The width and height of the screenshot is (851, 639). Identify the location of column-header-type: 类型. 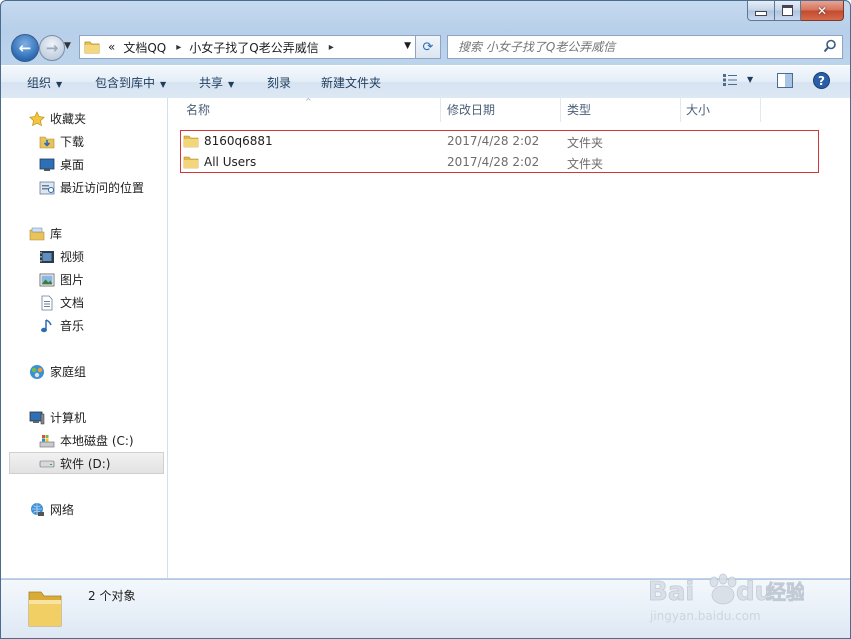
(579, 109).